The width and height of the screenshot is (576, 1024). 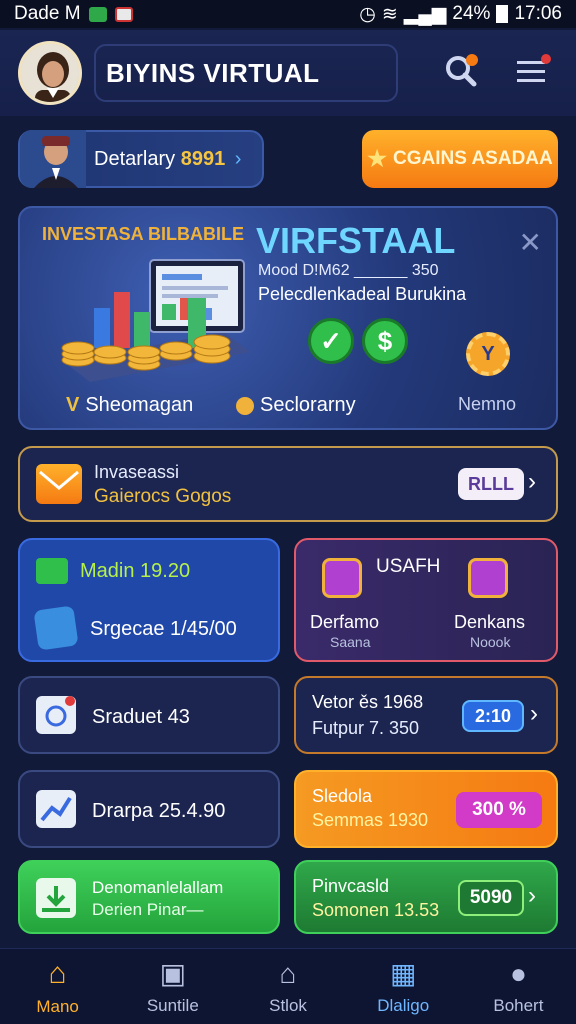 I want to click on banner-title: VIRFSTAAL, so click(x=356, y=240).